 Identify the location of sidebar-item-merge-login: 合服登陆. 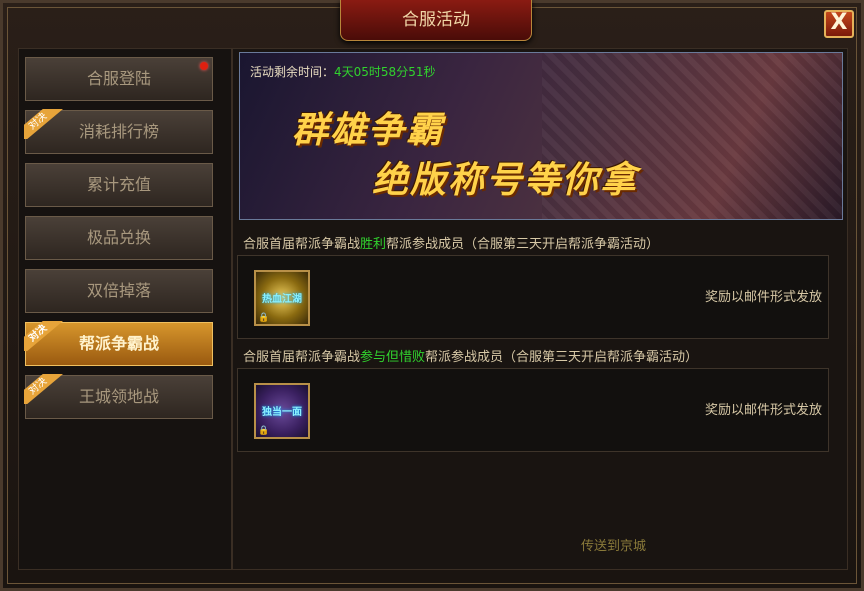
(119, 79).